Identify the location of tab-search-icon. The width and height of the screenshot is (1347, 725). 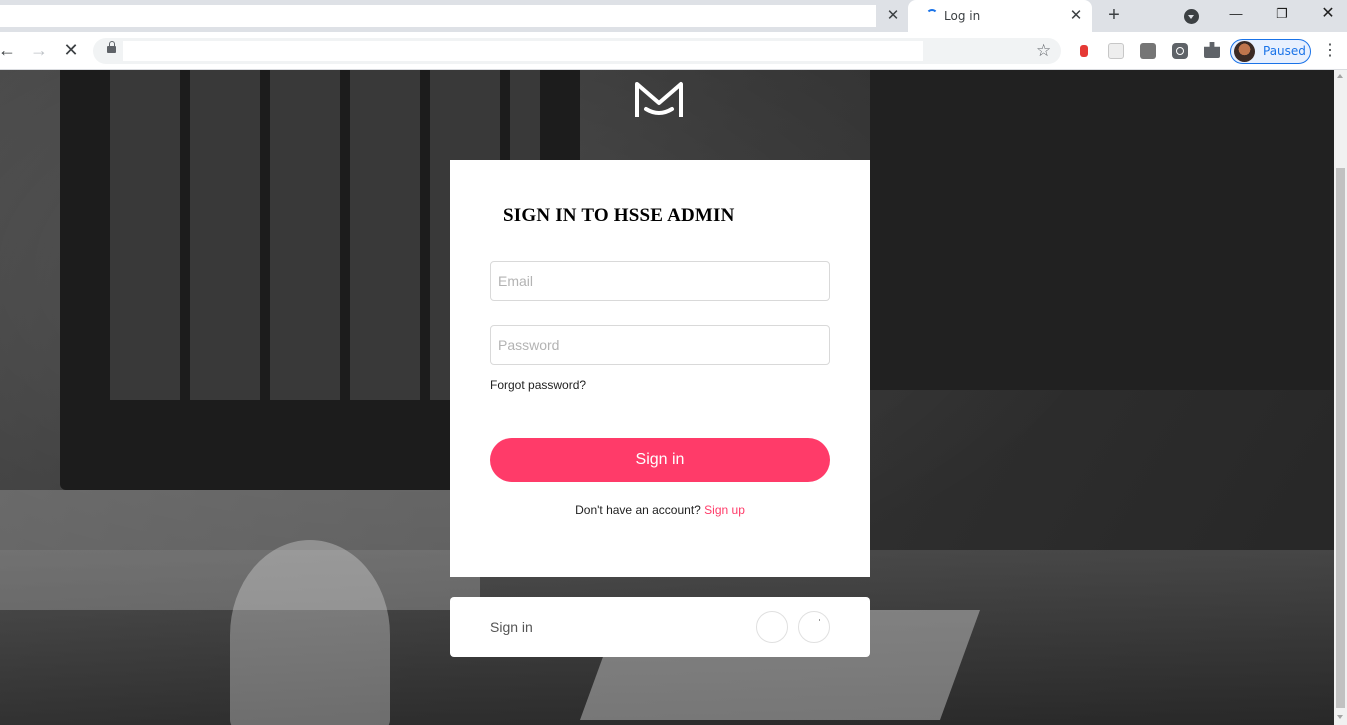
(1191, 16).